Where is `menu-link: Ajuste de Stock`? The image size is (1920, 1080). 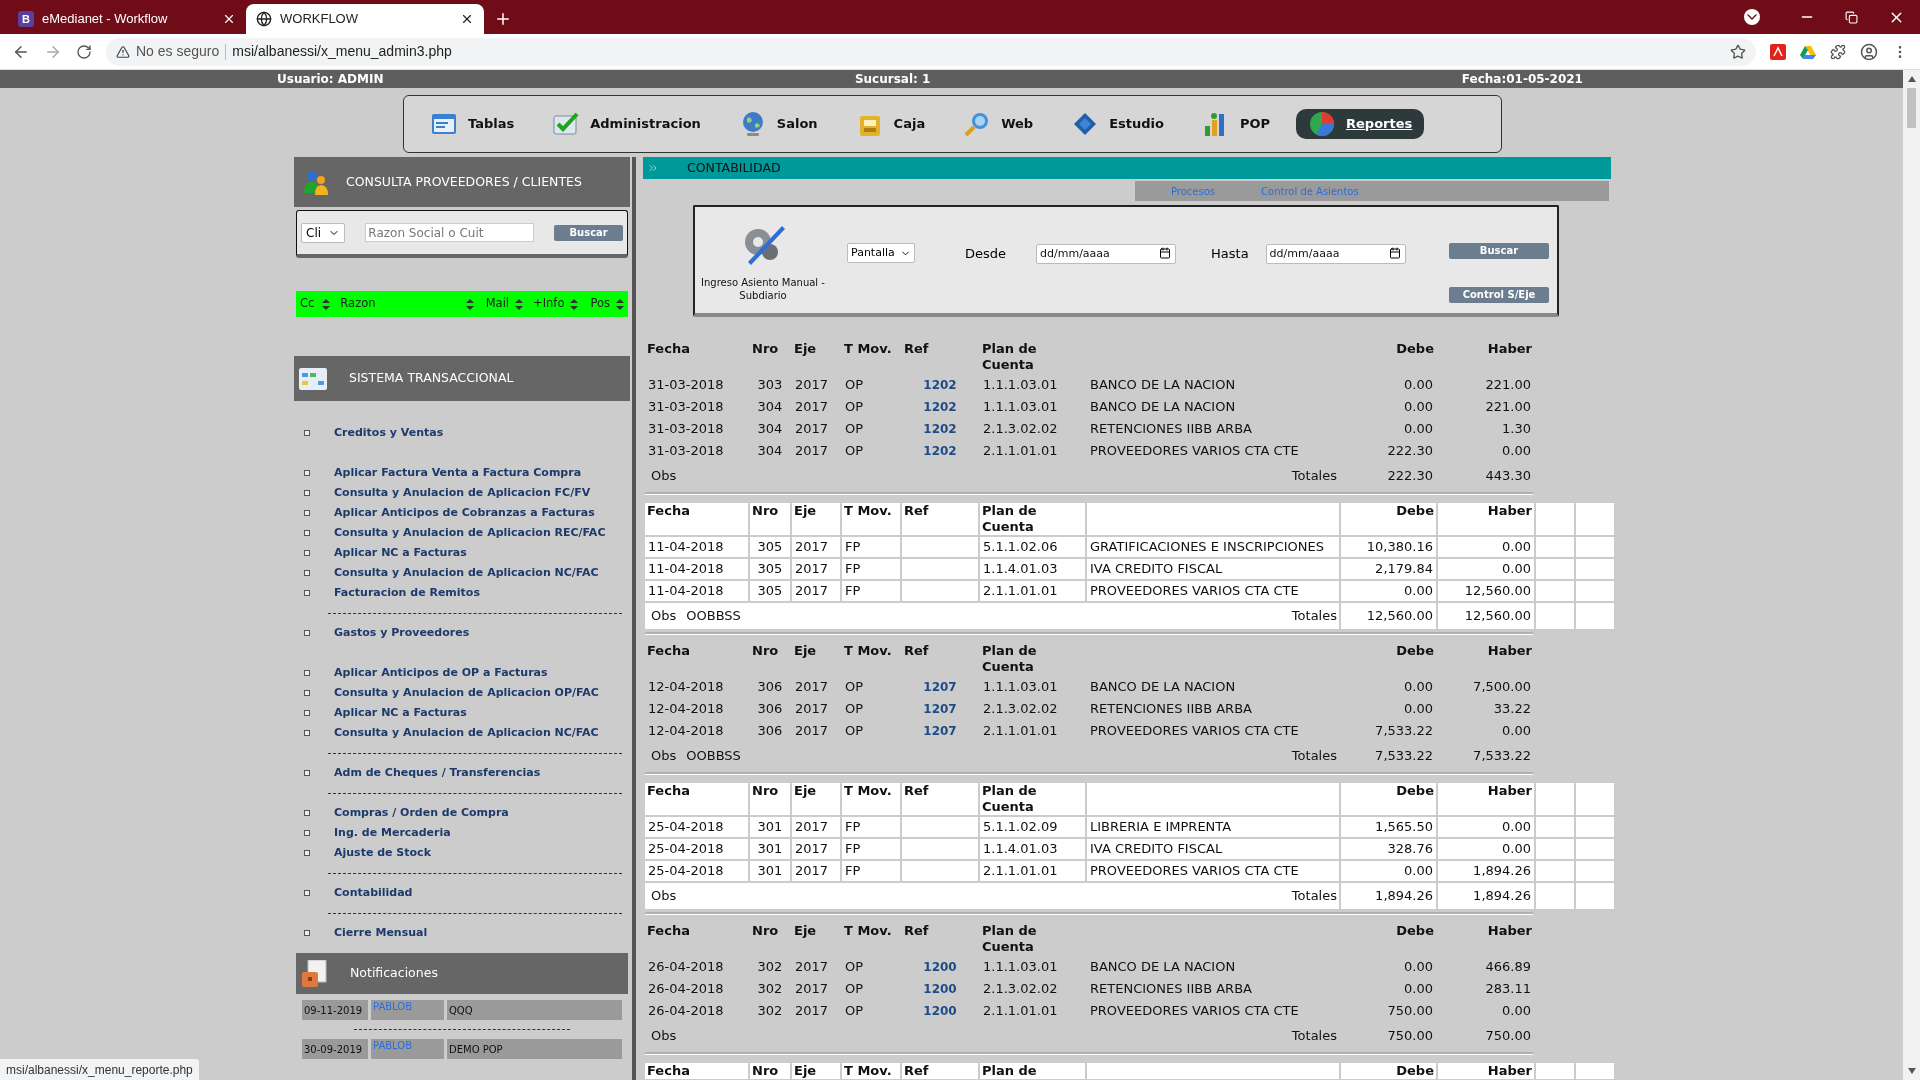 menu-link: Ajuste de Stock is located at coordinates (382, 853).